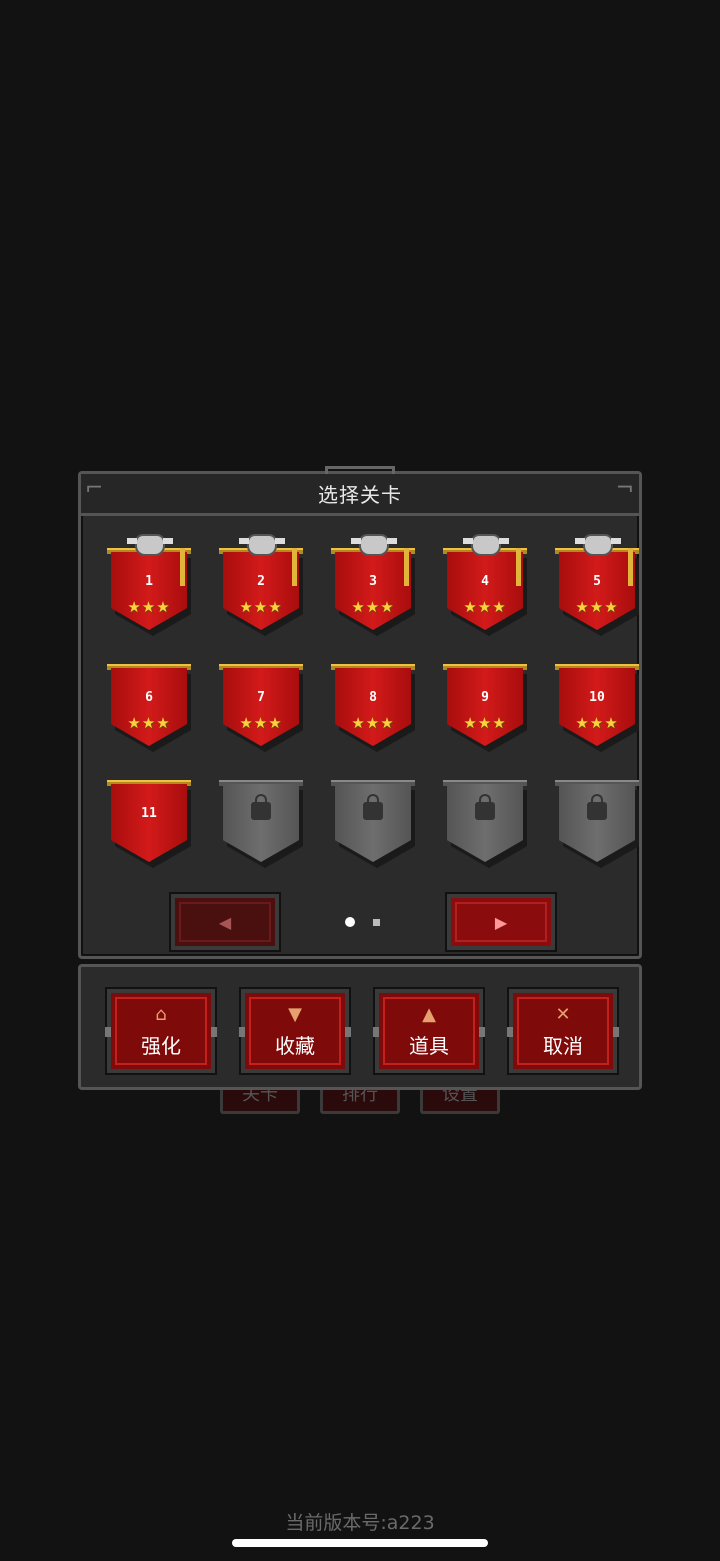 Image resolution: width=720 pixels, height=1561 pixels. Describe the element at coordinates (350, 922) in the screenshot. I see `page-dot-active` at that location.